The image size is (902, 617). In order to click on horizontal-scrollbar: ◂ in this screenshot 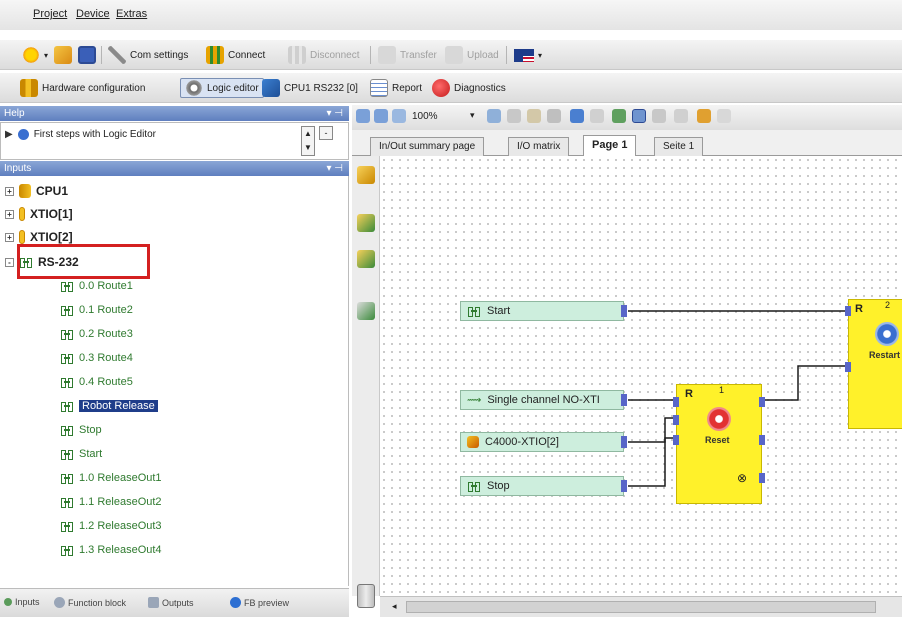, I will do `click(641, 606)`.